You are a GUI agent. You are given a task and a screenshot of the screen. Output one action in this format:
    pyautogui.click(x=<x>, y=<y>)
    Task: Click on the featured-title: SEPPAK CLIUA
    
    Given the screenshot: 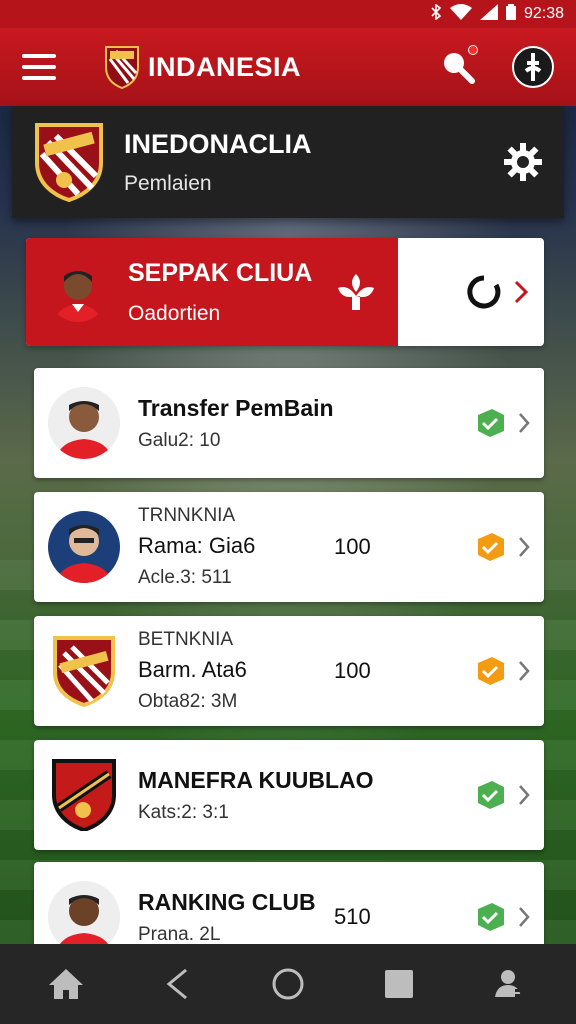 What is the action you would take?
    pyautogui.click(x=220, y=272)
    